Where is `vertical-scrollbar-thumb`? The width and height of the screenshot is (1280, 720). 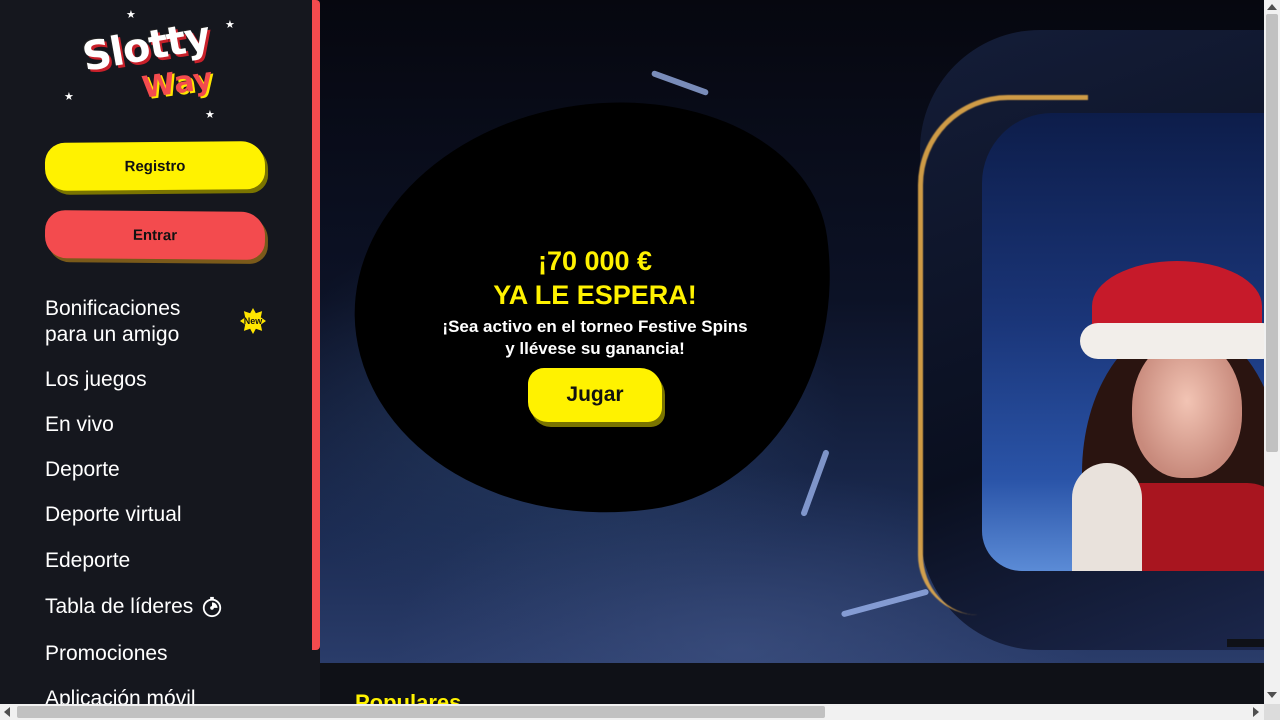
vertical-scrollbar-thumb is located at coordinates (1272, 233).